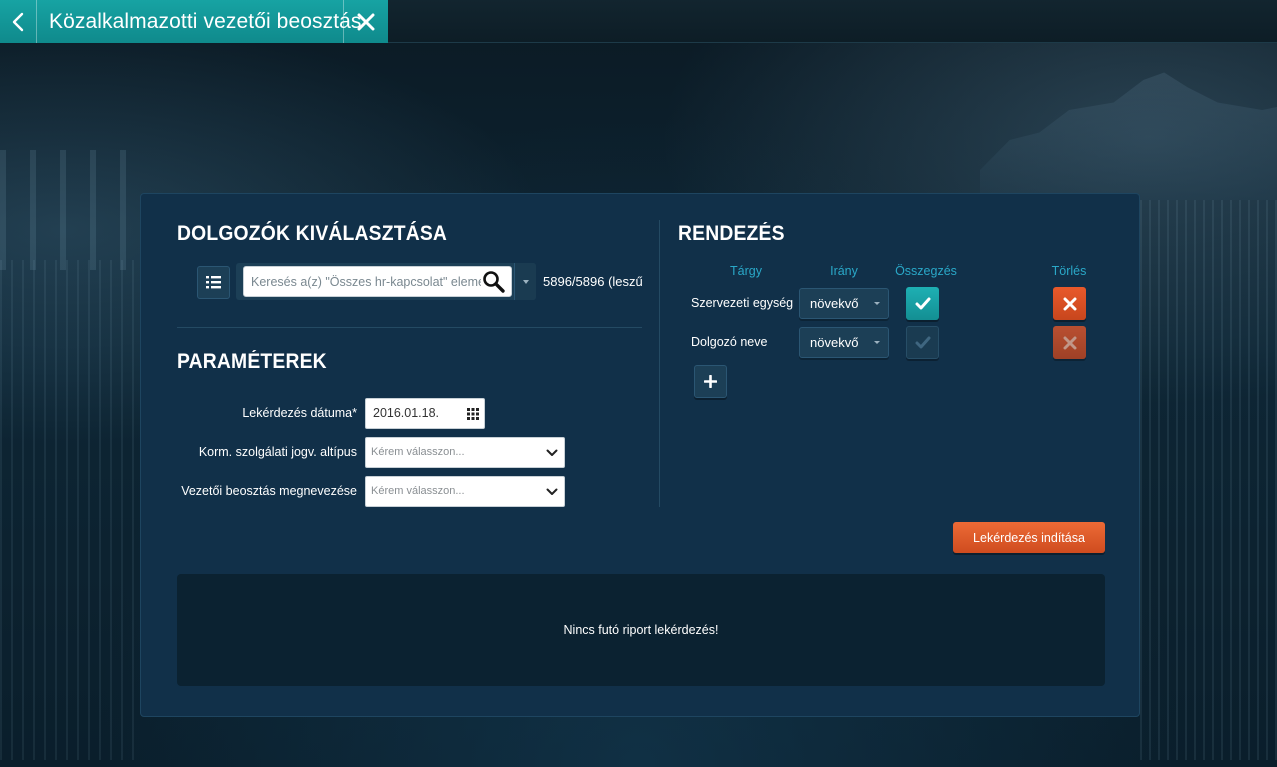 This screenshot has width=1277, height=767. I want to click on search-icon, so click(494, 282).